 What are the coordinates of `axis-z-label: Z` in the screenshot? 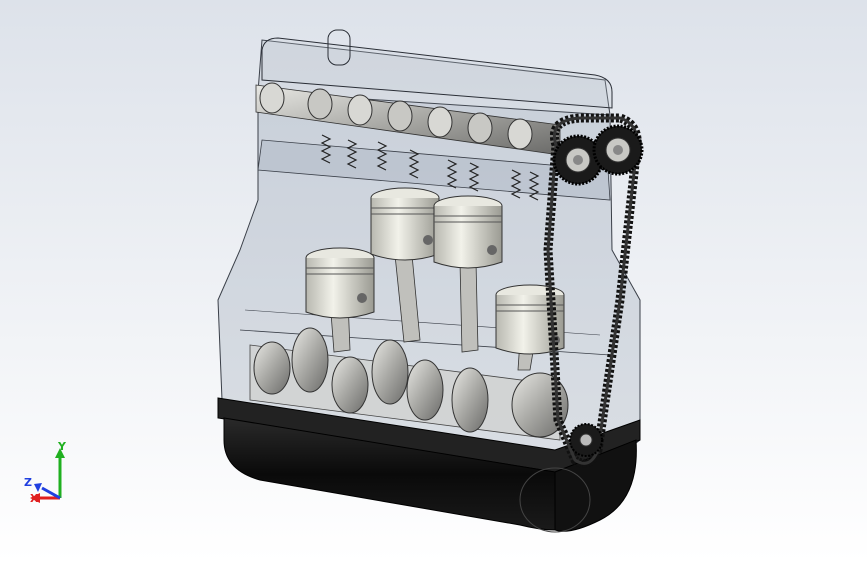 It's located at (28, 482).